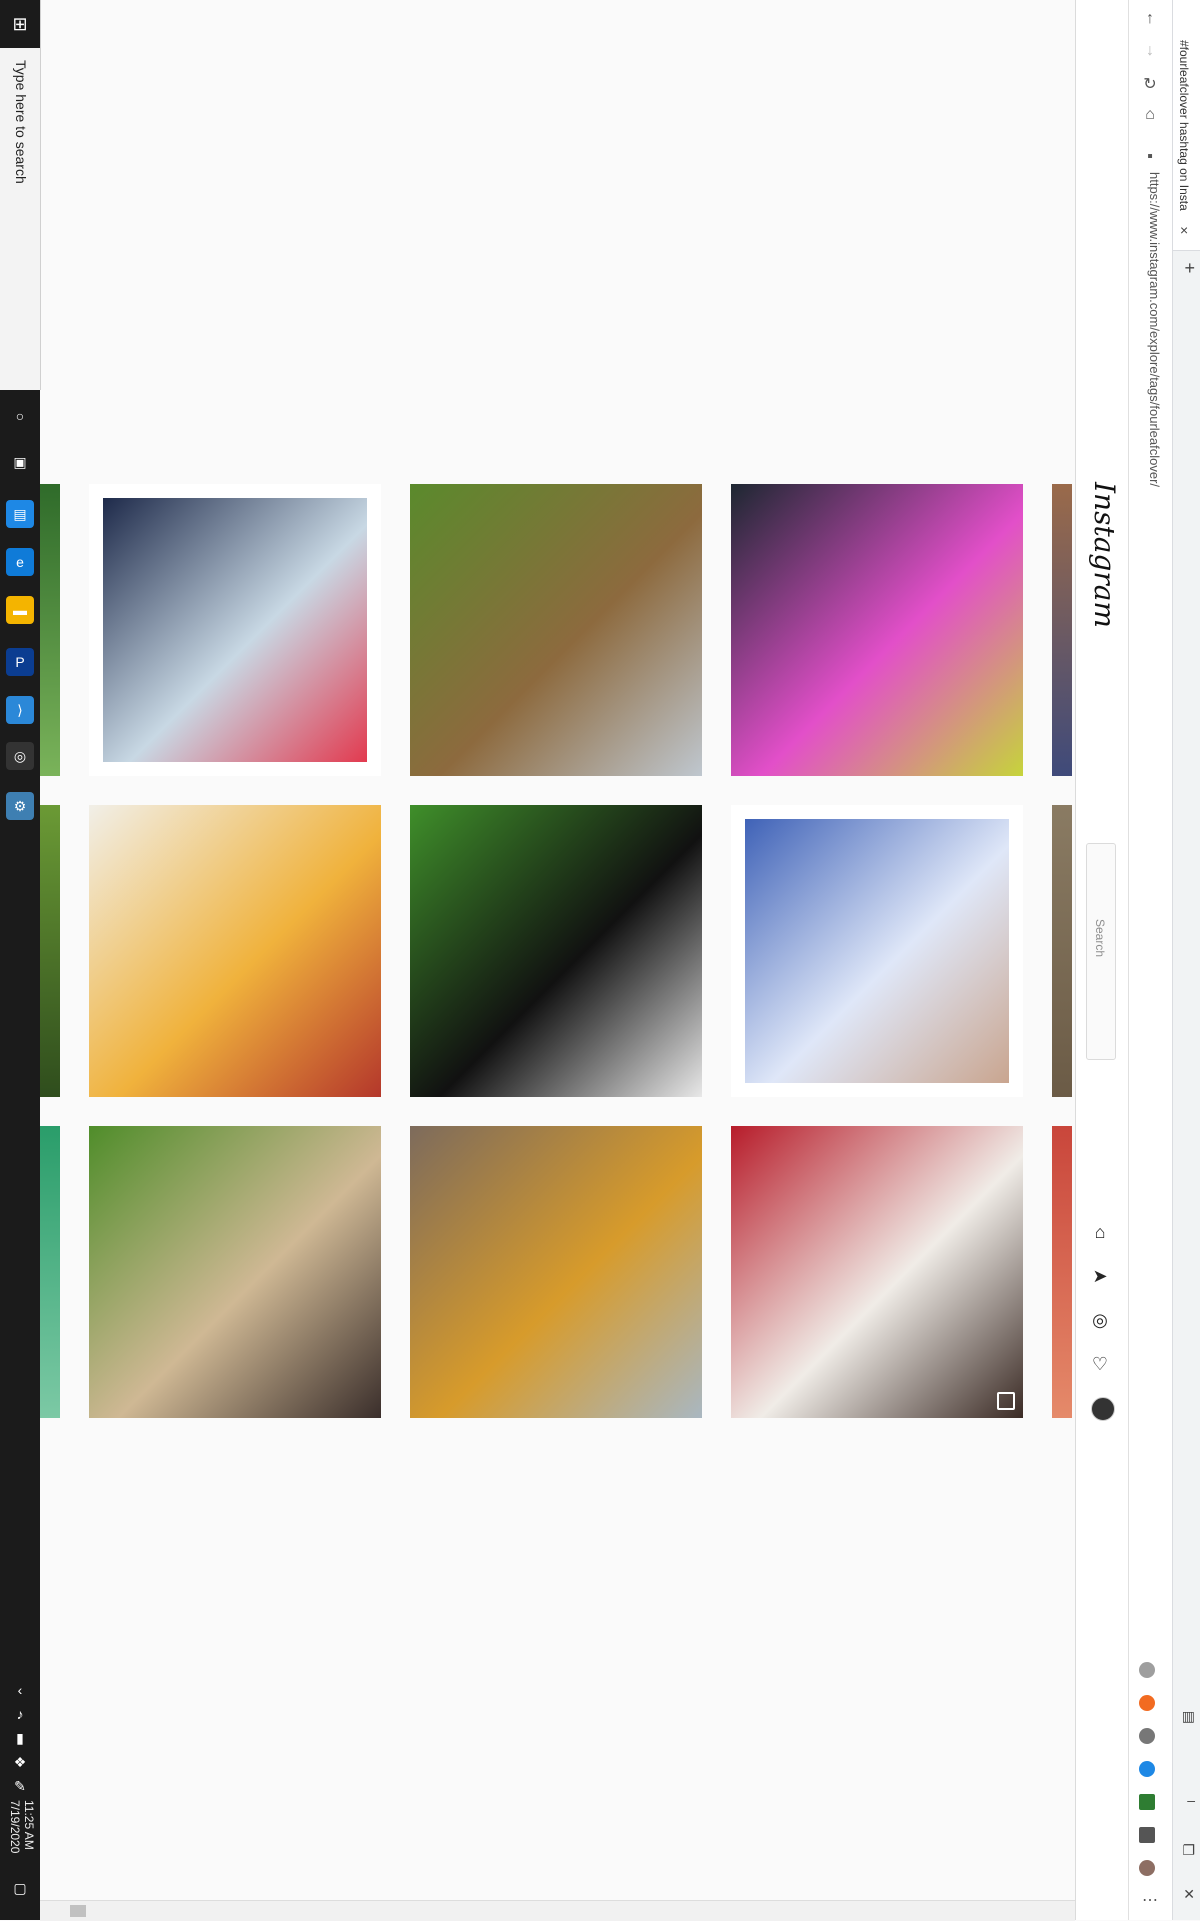  What do you see at coordinates (20, 514) in the screenshot?
I see `store-icon: ▤` at bounding box center [20, 514].